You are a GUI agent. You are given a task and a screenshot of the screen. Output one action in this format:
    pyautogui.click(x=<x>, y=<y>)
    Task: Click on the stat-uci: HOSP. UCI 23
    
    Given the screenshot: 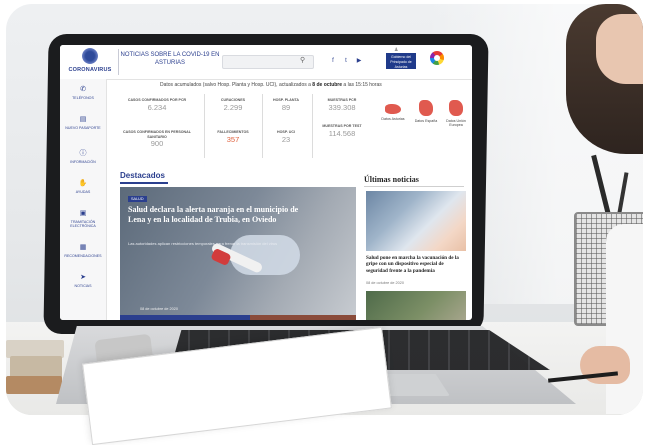 What is the action you would take?
    pyautogui.click(x=286, y=137)
    